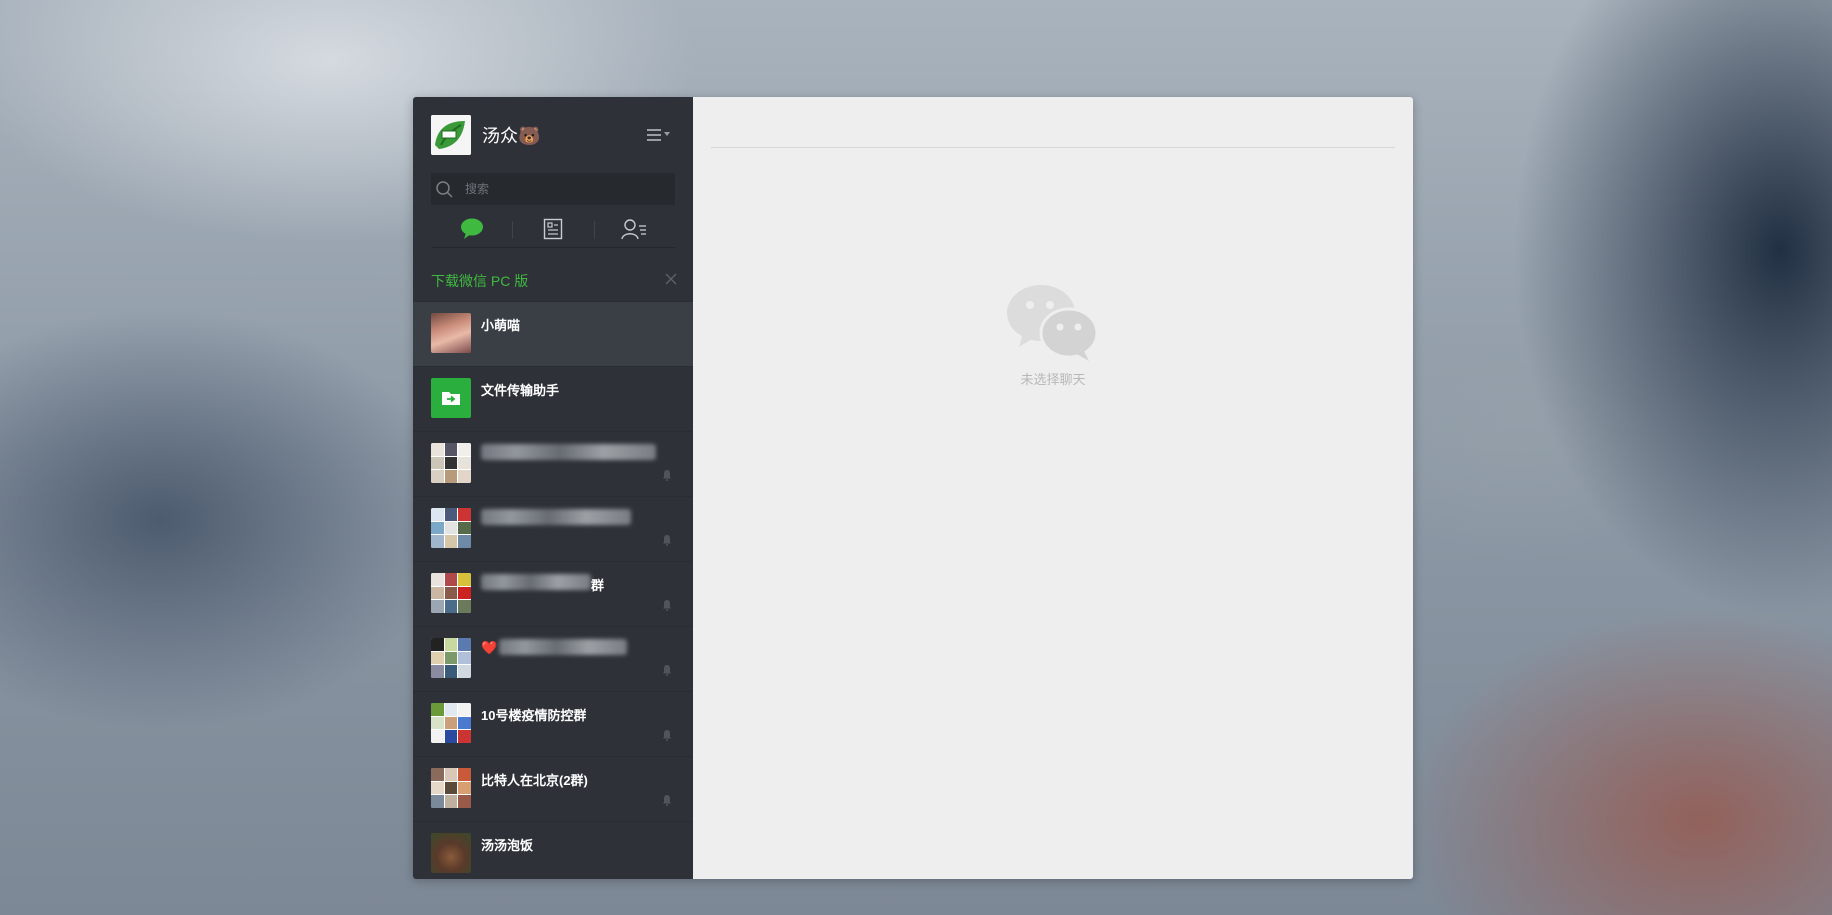  Describe the element at coordinates (1053, 323) in the screenshot. I see `wechat-logo-icon` at that location.